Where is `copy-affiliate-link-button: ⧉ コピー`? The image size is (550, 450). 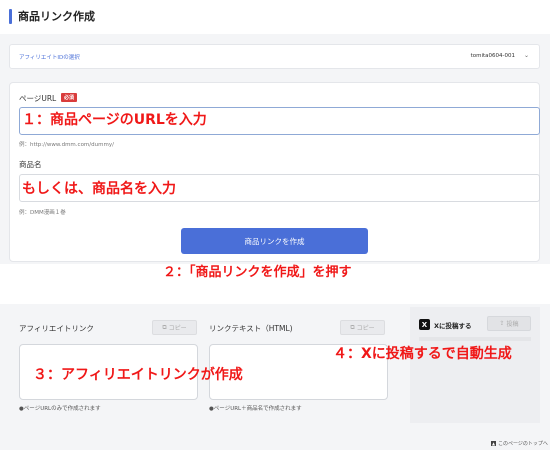 copy-affiliate-link-button: ⧉ コピー is located at coordinates (174, 327).